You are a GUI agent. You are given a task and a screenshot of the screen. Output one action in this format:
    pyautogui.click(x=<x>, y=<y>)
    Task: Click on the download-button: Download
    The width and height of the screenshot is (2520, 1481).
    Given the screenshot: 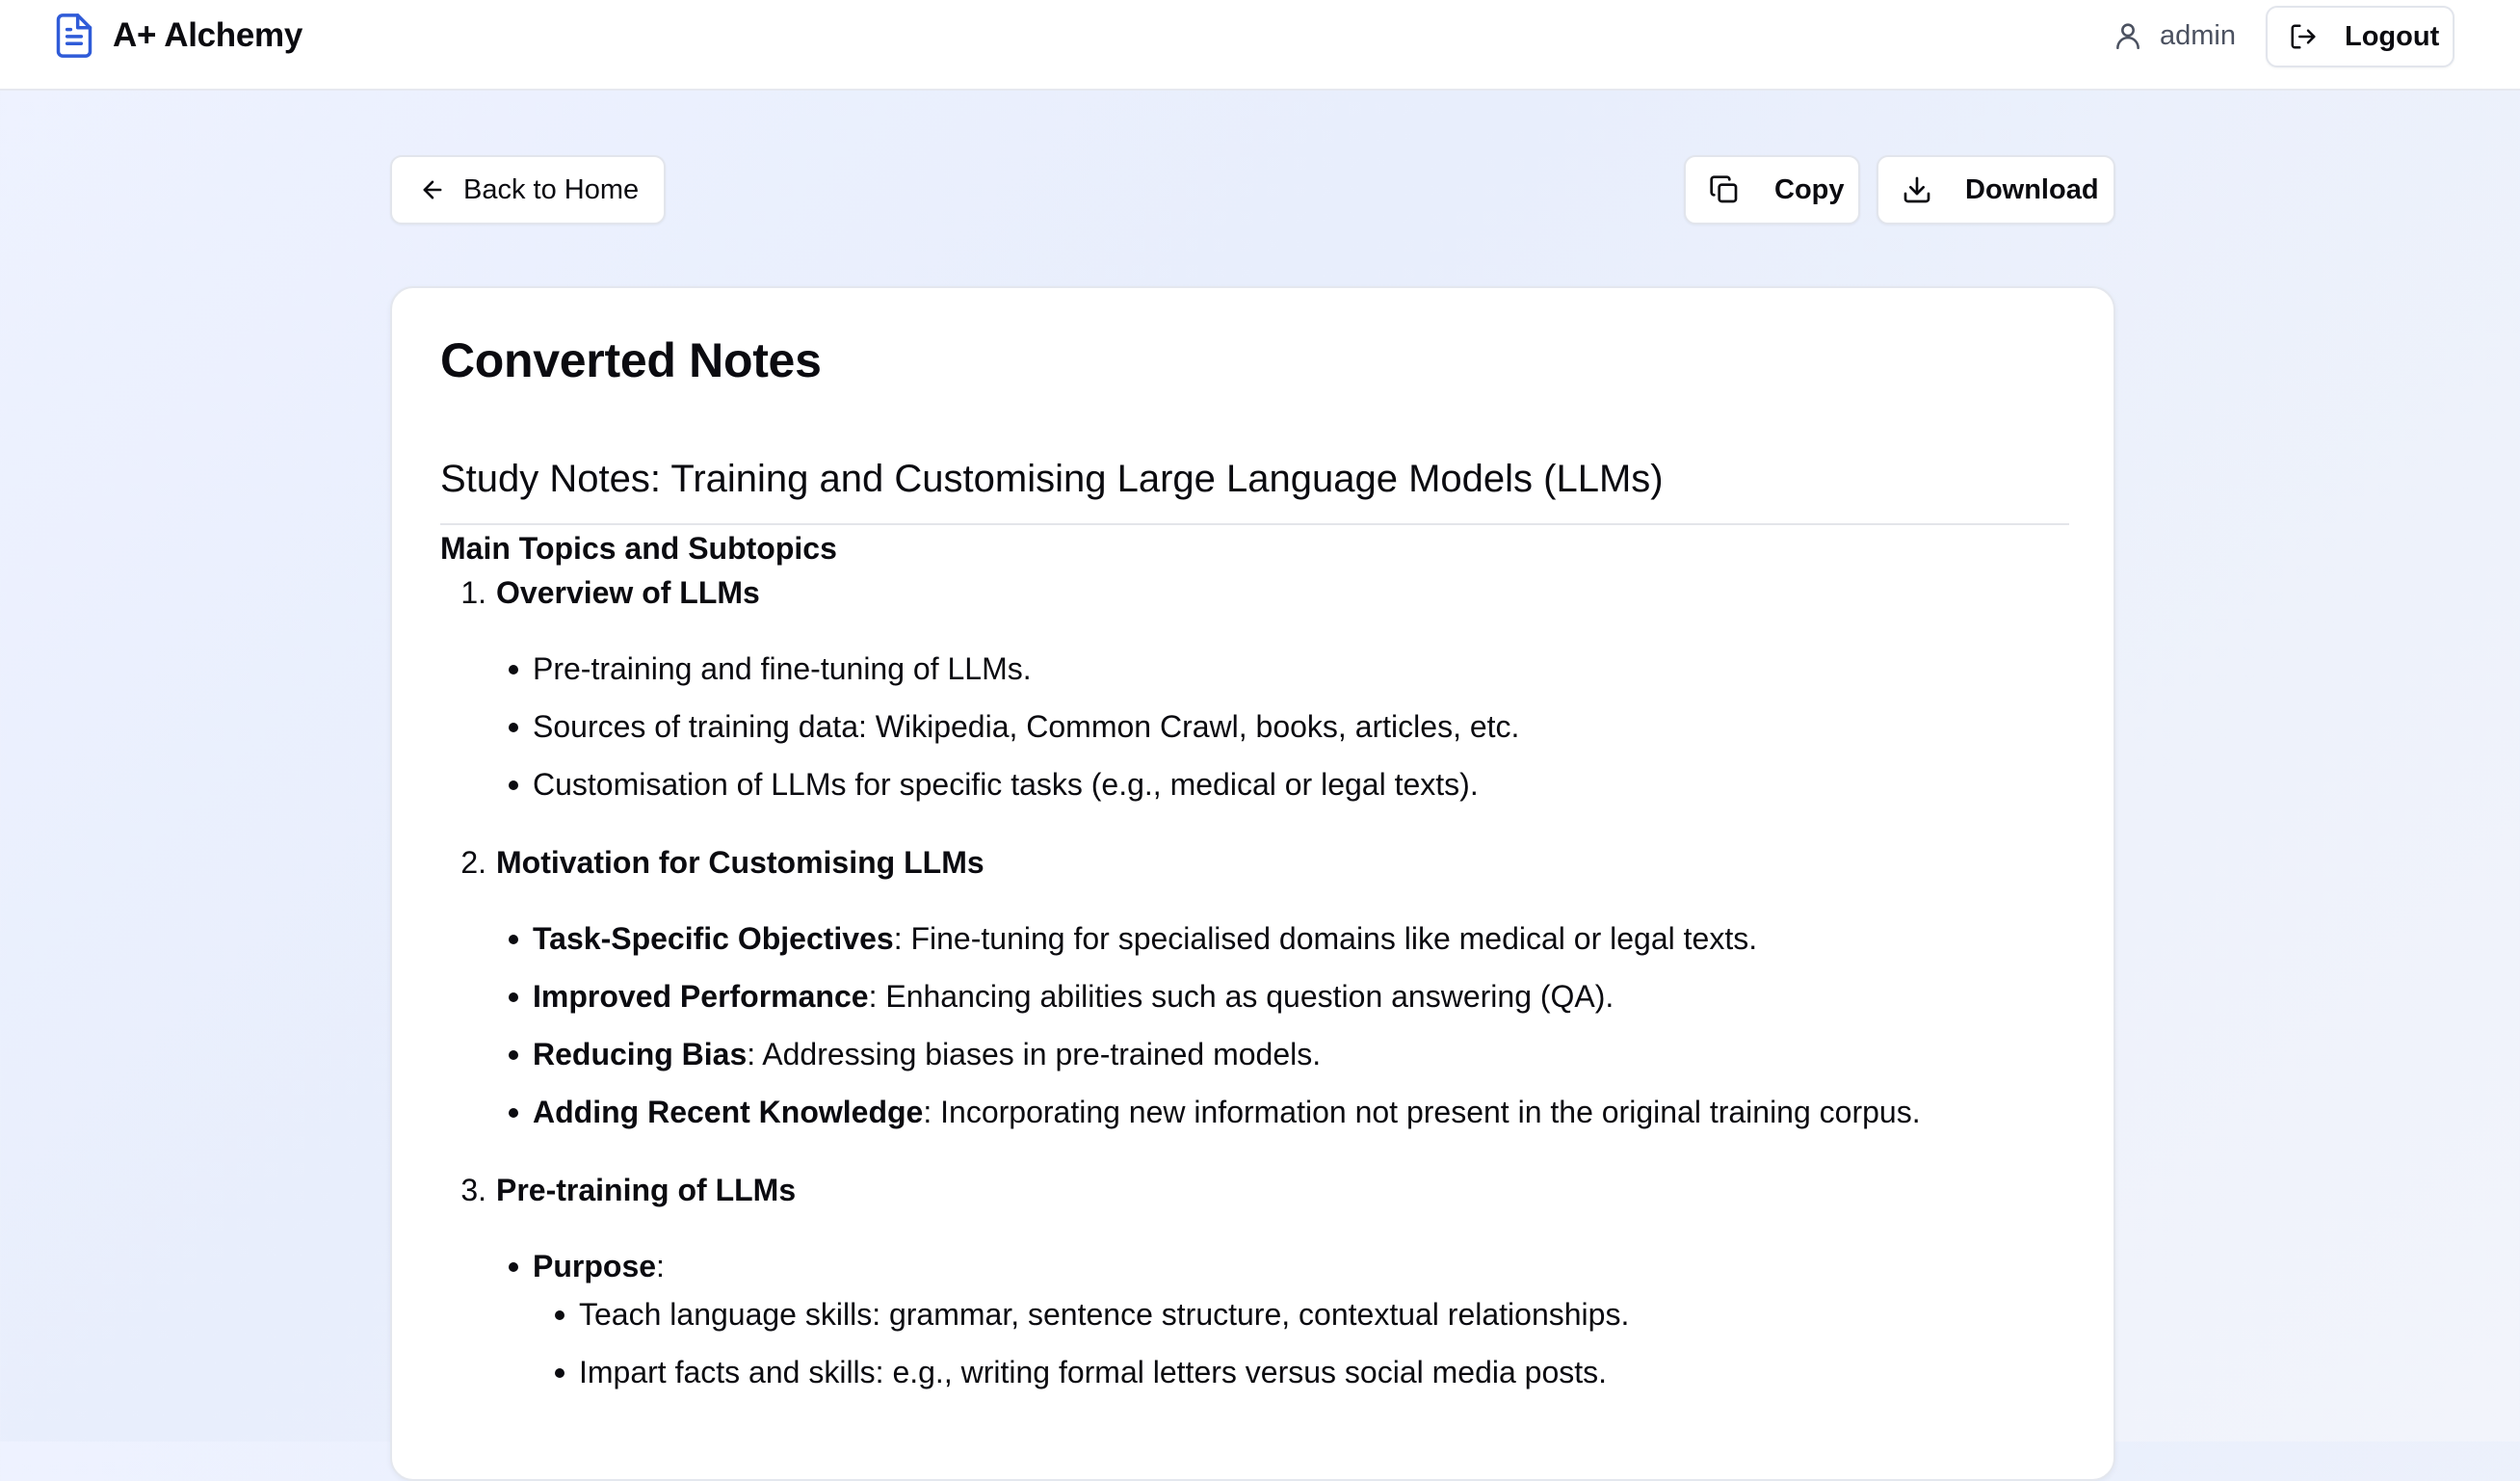 What is the action you would take?
    pyautogui.click(x=1996, y=190)
    